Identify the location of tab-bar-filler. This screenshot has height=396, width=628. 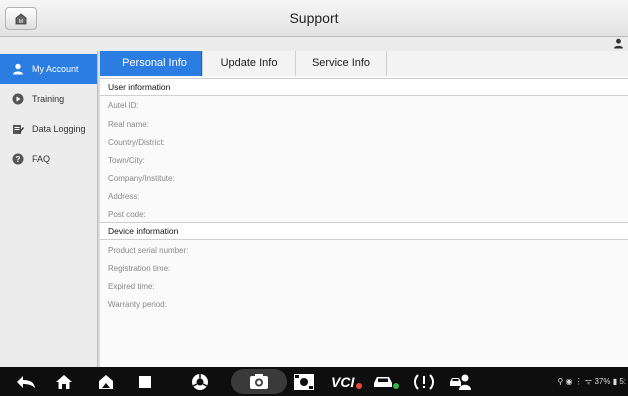
(507, 63).